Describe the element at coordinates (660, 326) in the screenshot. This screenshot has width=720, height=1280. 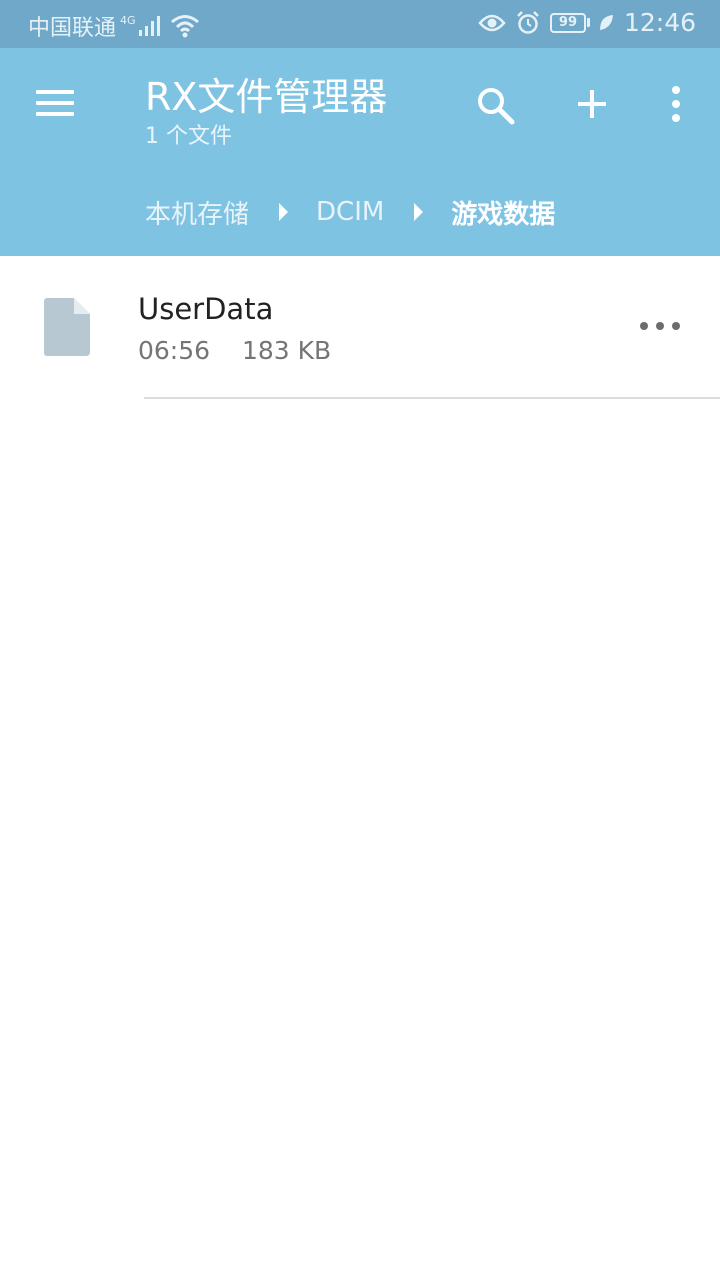
I see `more-horiz-icon` at that location.